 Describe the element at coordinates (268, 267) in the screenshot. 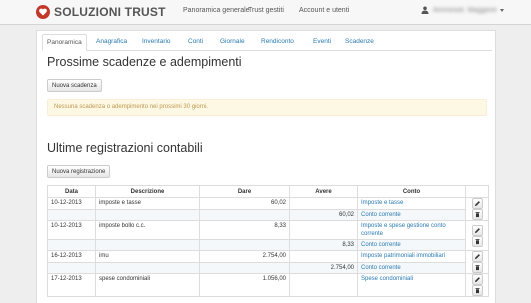

I see `table-row: 2.754,00 Conto corrente` at that location.